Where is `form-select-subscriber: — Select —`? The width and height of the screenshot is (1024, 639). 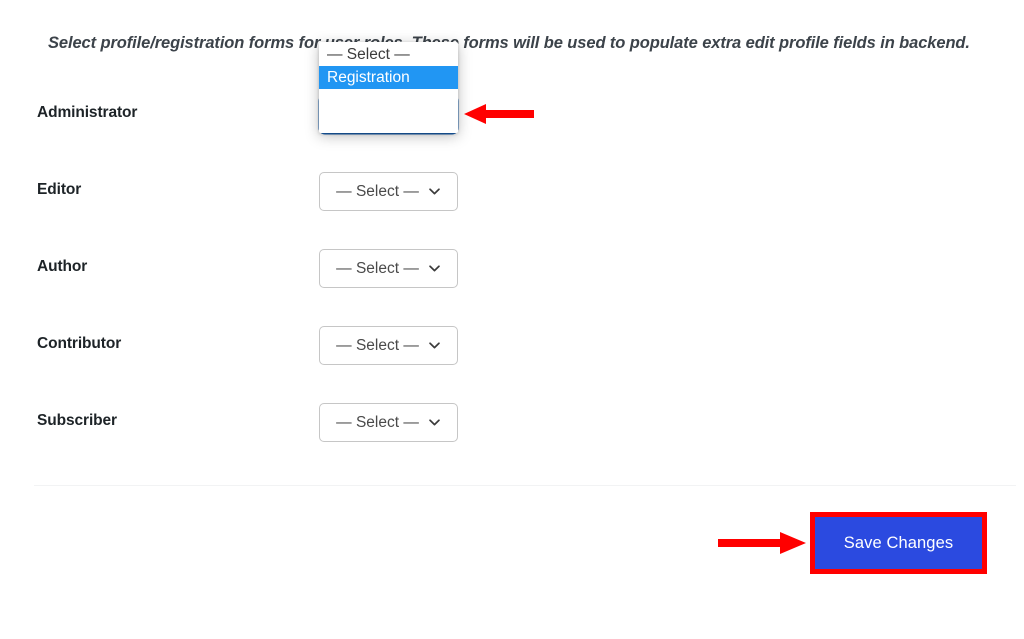 form-select-subscriber: — Select — is located at coordinates (388, 422).